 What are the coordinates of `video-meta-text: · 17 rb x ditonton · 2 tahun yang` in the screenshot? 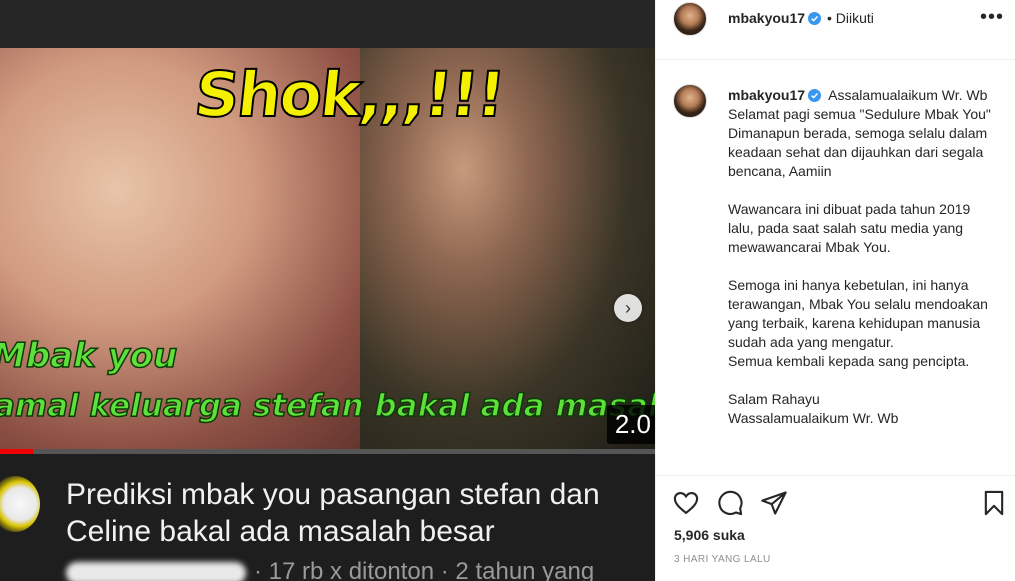 It's located at (424, 569).